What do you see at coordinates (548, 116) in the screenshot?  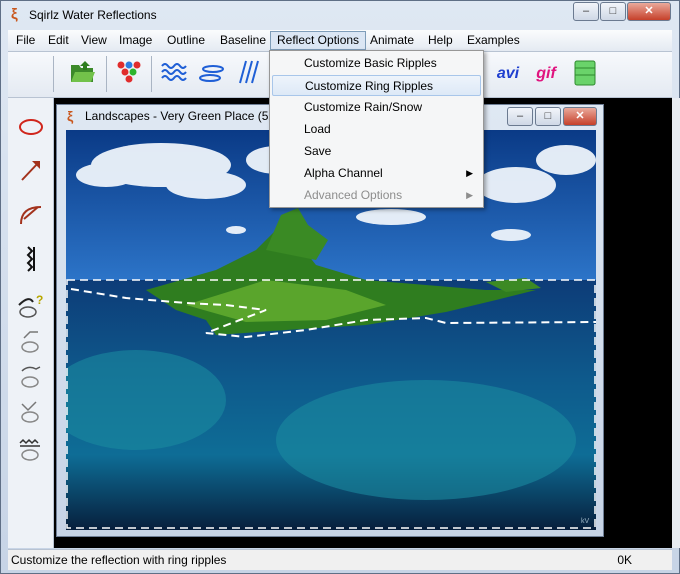 I see `child-maximize-button: □` at bounding box center [548, 116].